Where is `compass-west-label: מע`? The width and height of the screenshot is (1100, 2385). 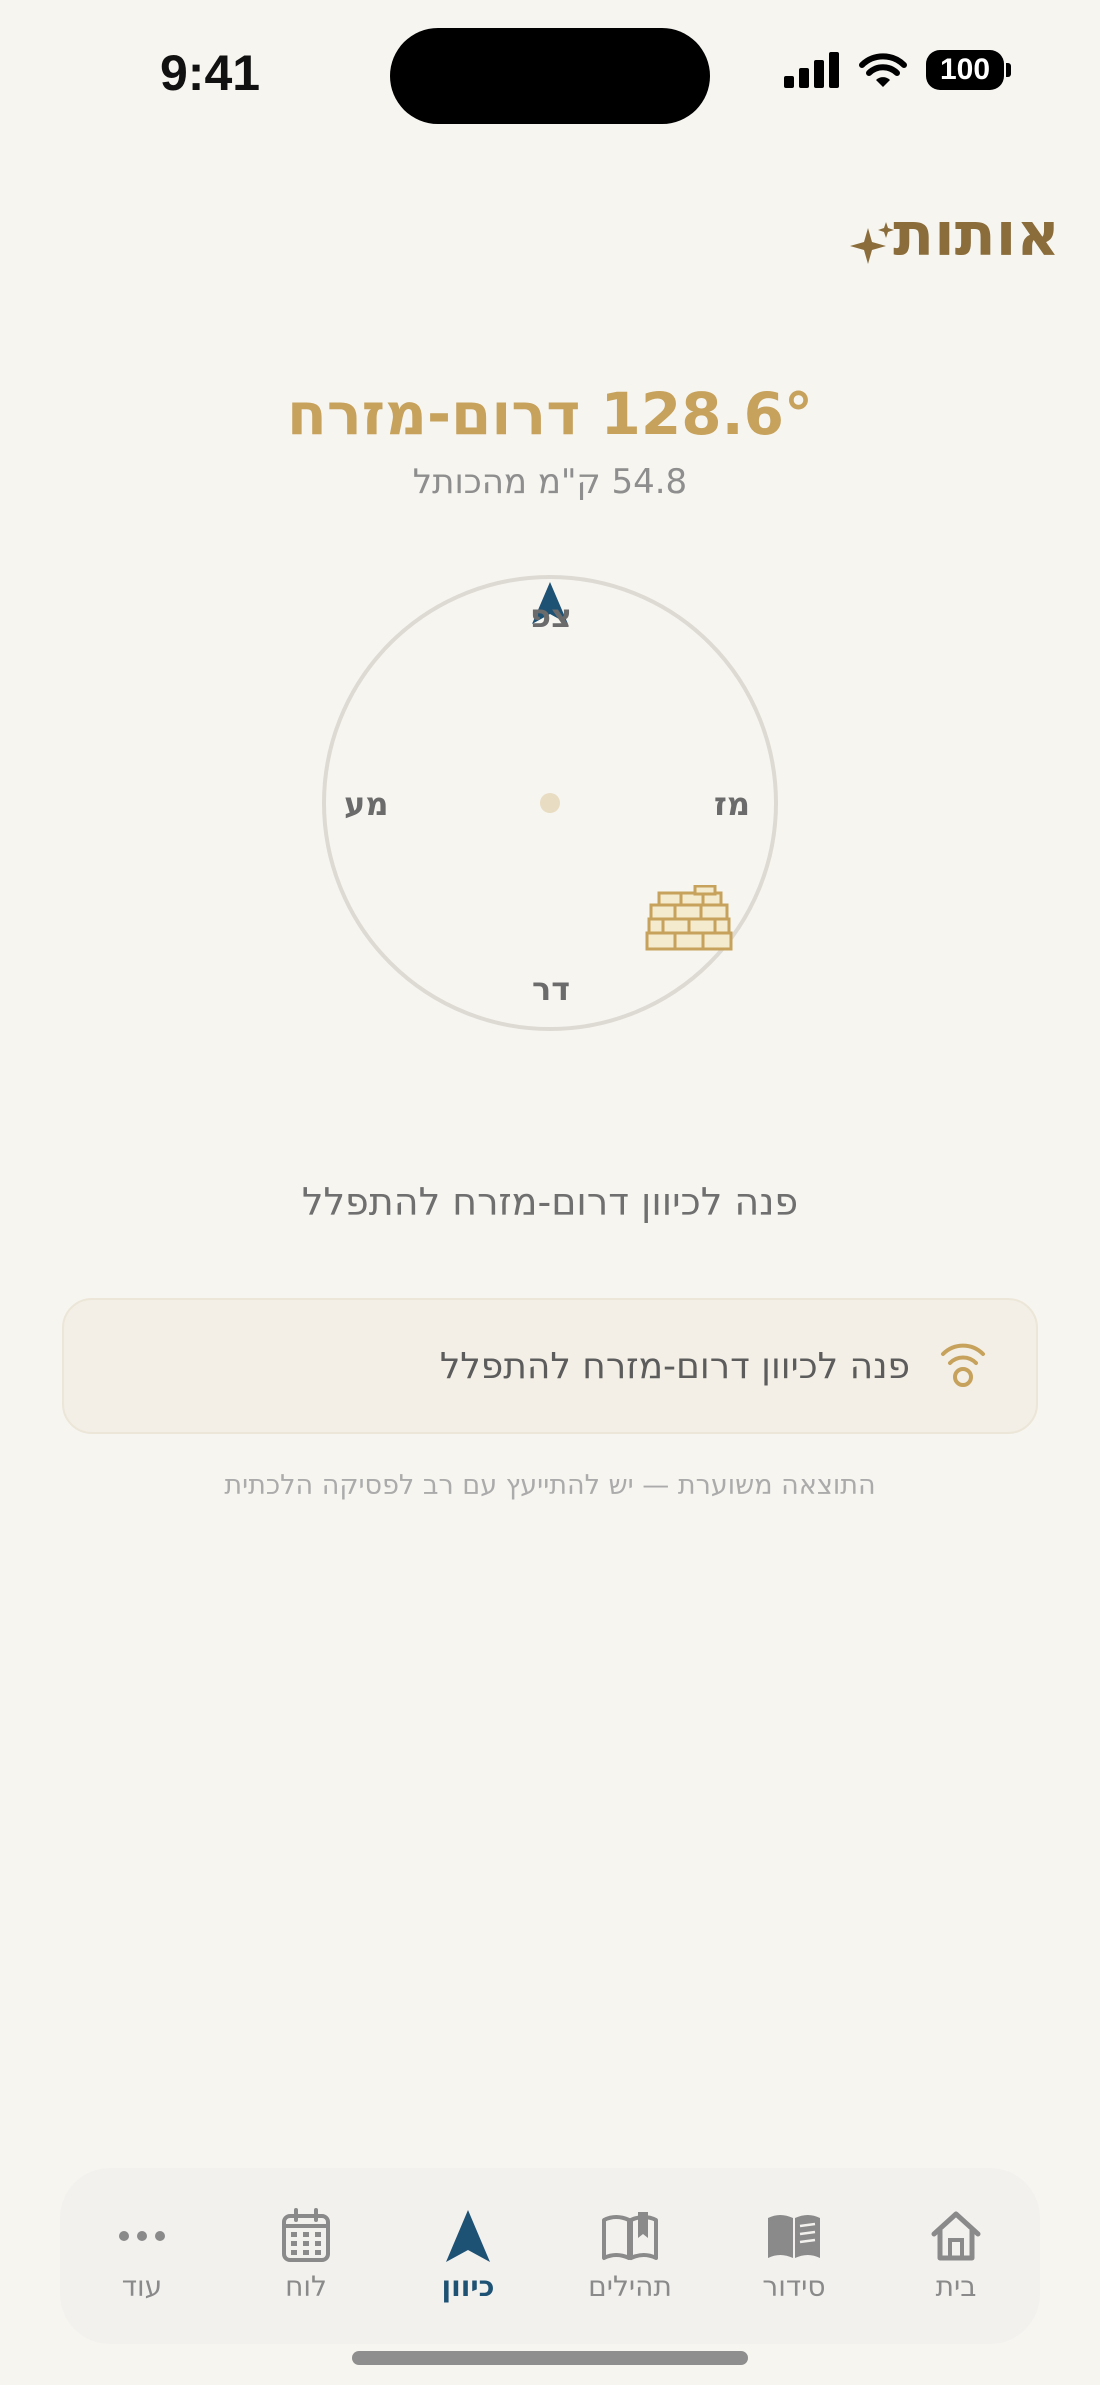 compass-west-label: מע is located at coordinates (366, 804).